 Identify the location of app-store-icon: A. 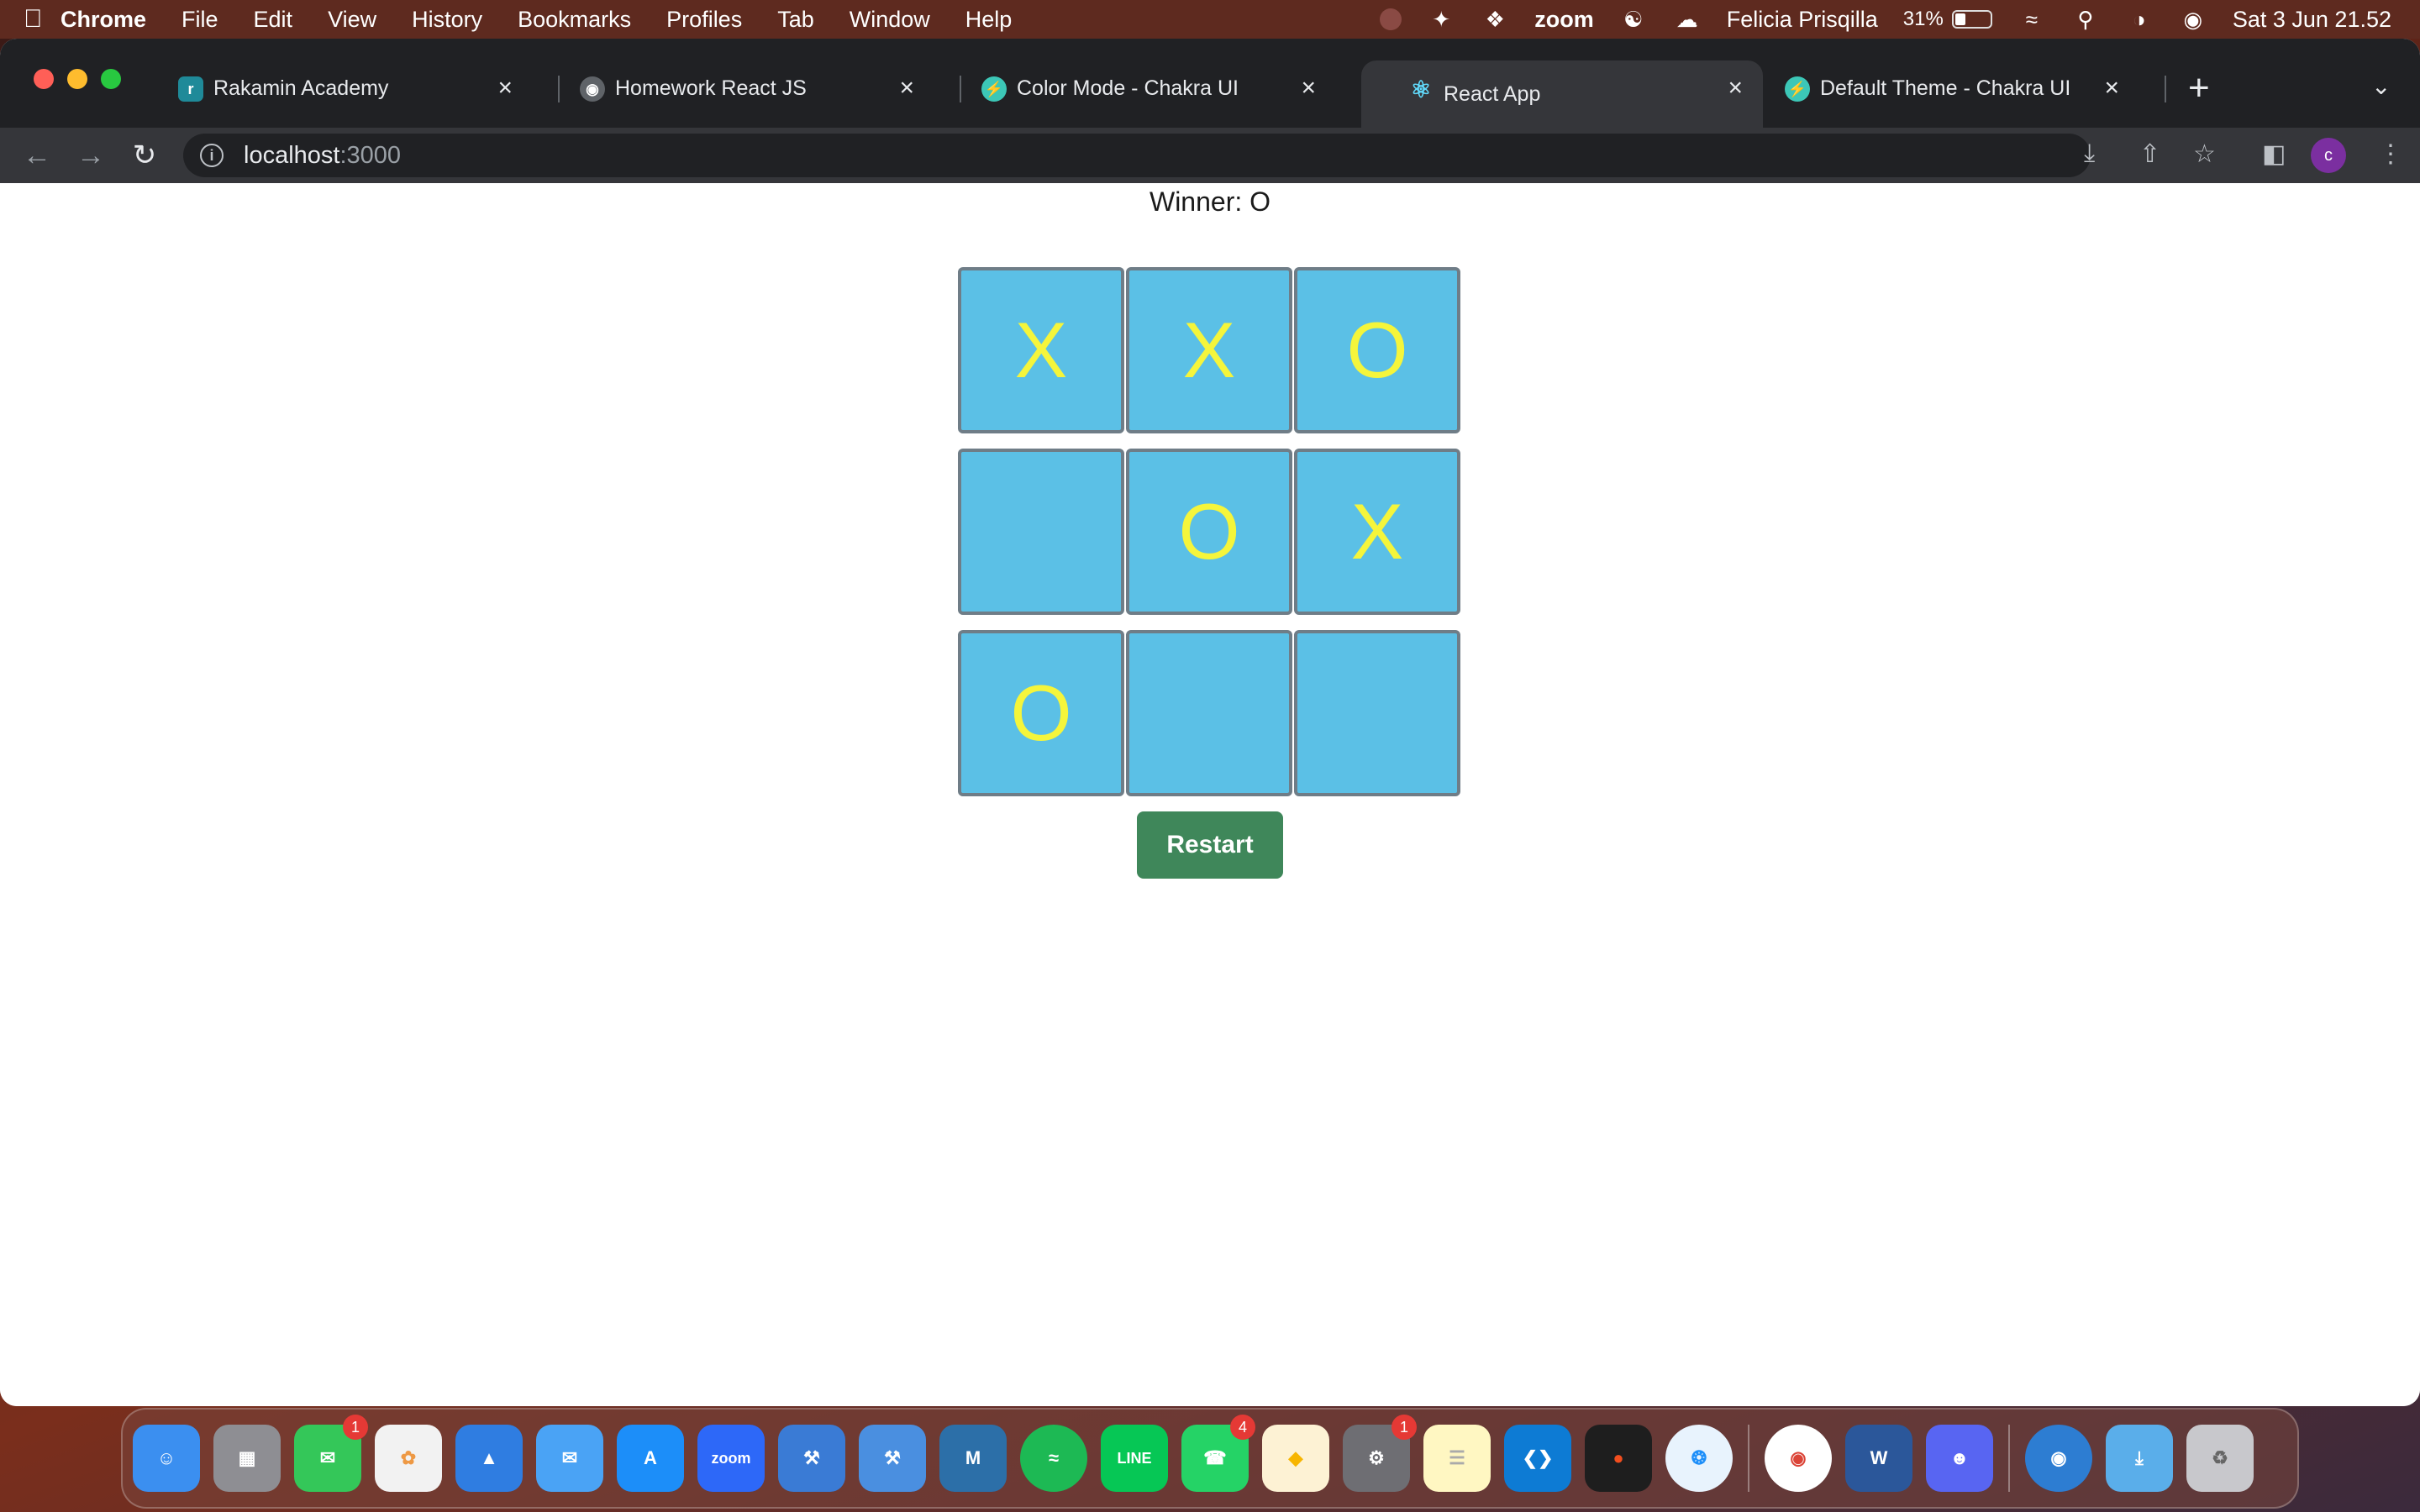
(650, 1458).